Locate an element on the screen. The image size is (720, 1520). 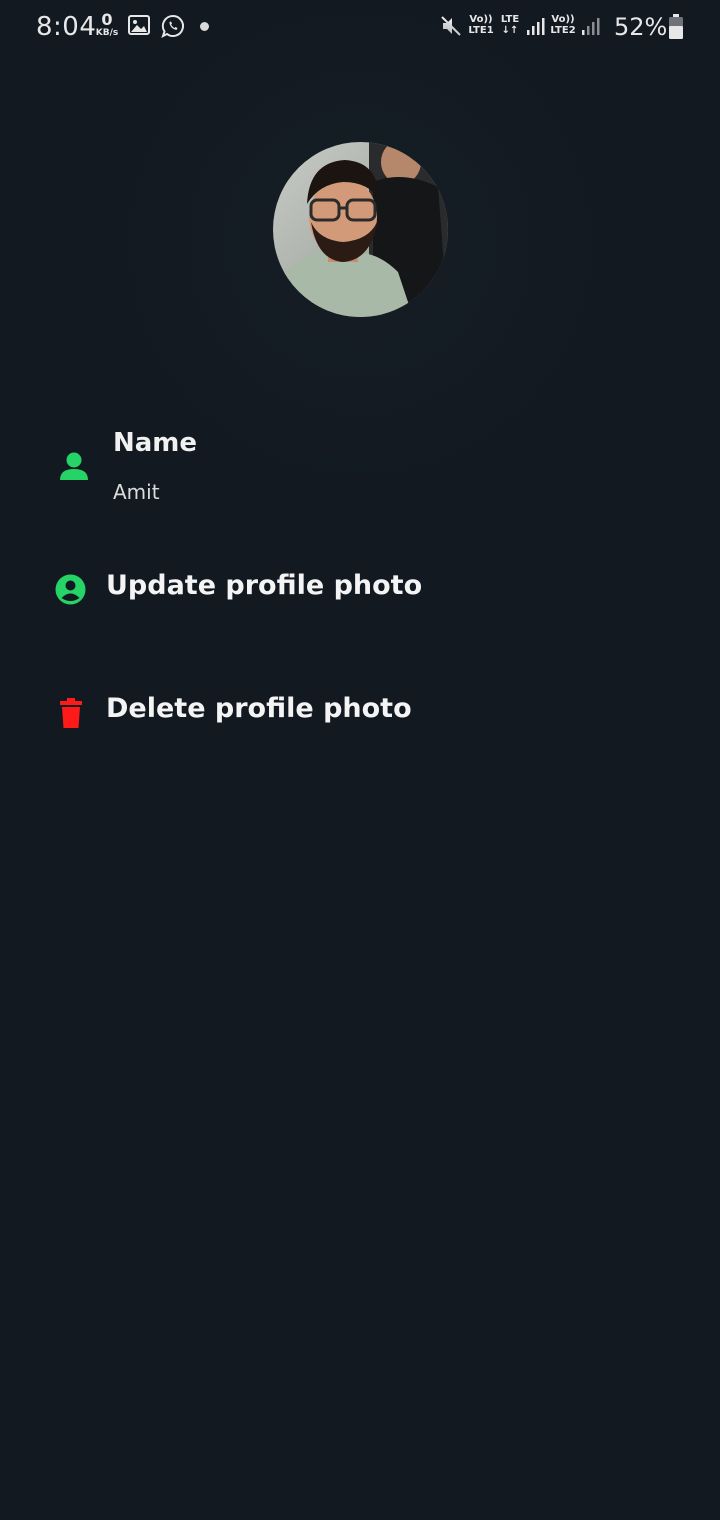
name-title: Name is located at coordinates (155, 443).